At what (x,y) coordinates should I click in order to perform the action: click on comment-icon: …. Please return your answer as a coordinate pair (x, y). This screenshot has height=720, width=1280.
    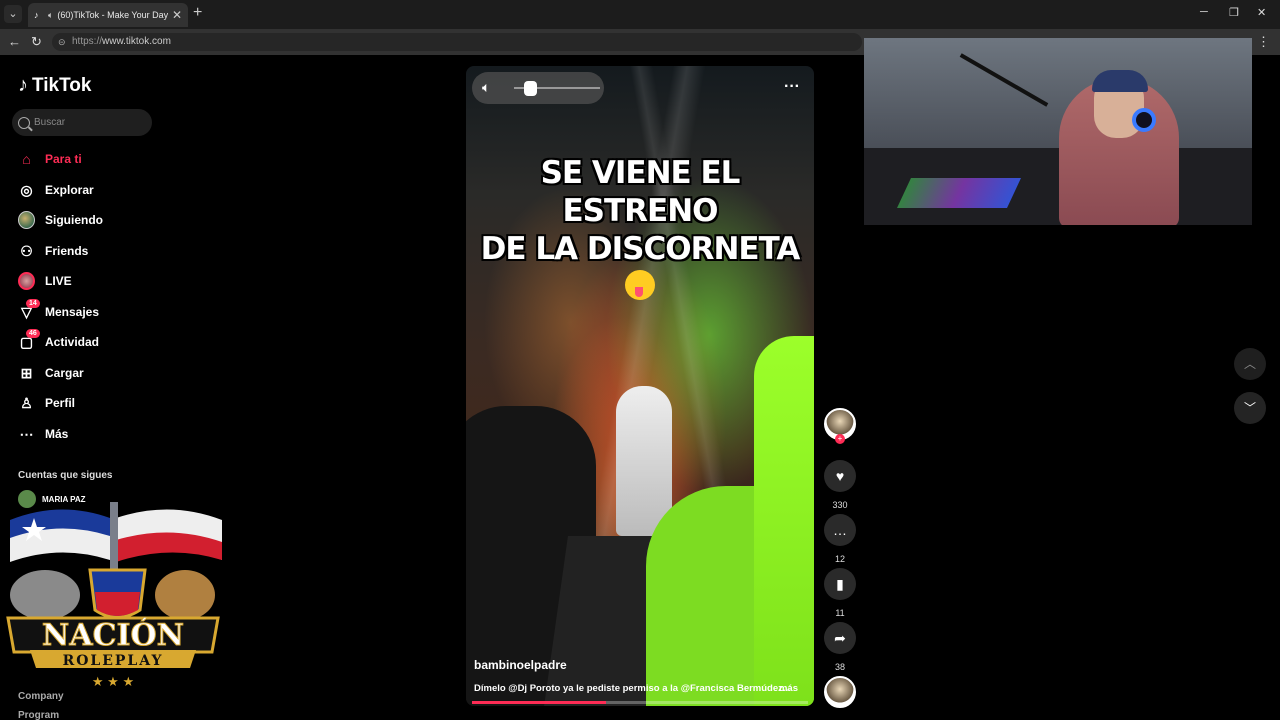
    Looking at the image, I should click on (840, 530).